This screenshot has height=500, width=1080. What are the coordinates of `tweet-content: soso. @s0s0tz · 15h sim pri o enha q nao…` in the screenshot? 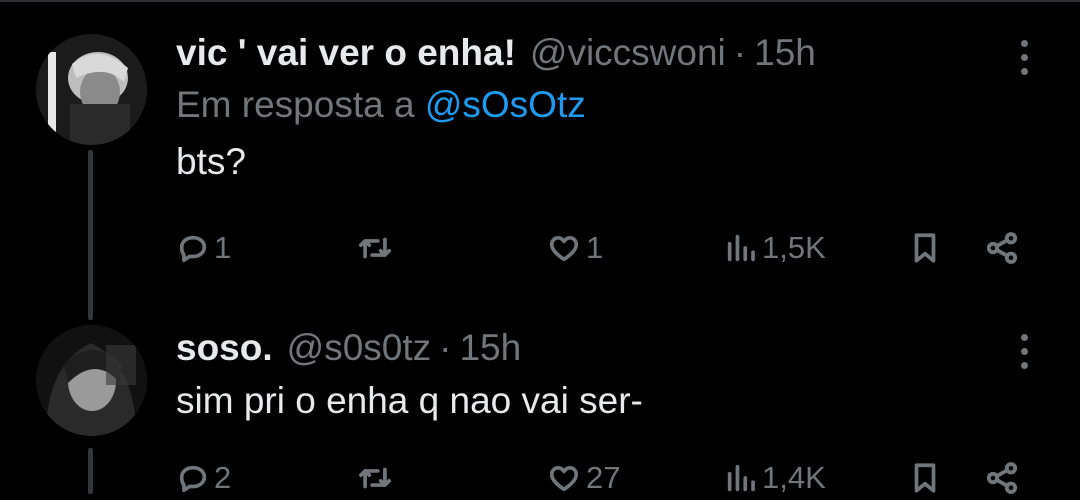 It's located at (588, 375).